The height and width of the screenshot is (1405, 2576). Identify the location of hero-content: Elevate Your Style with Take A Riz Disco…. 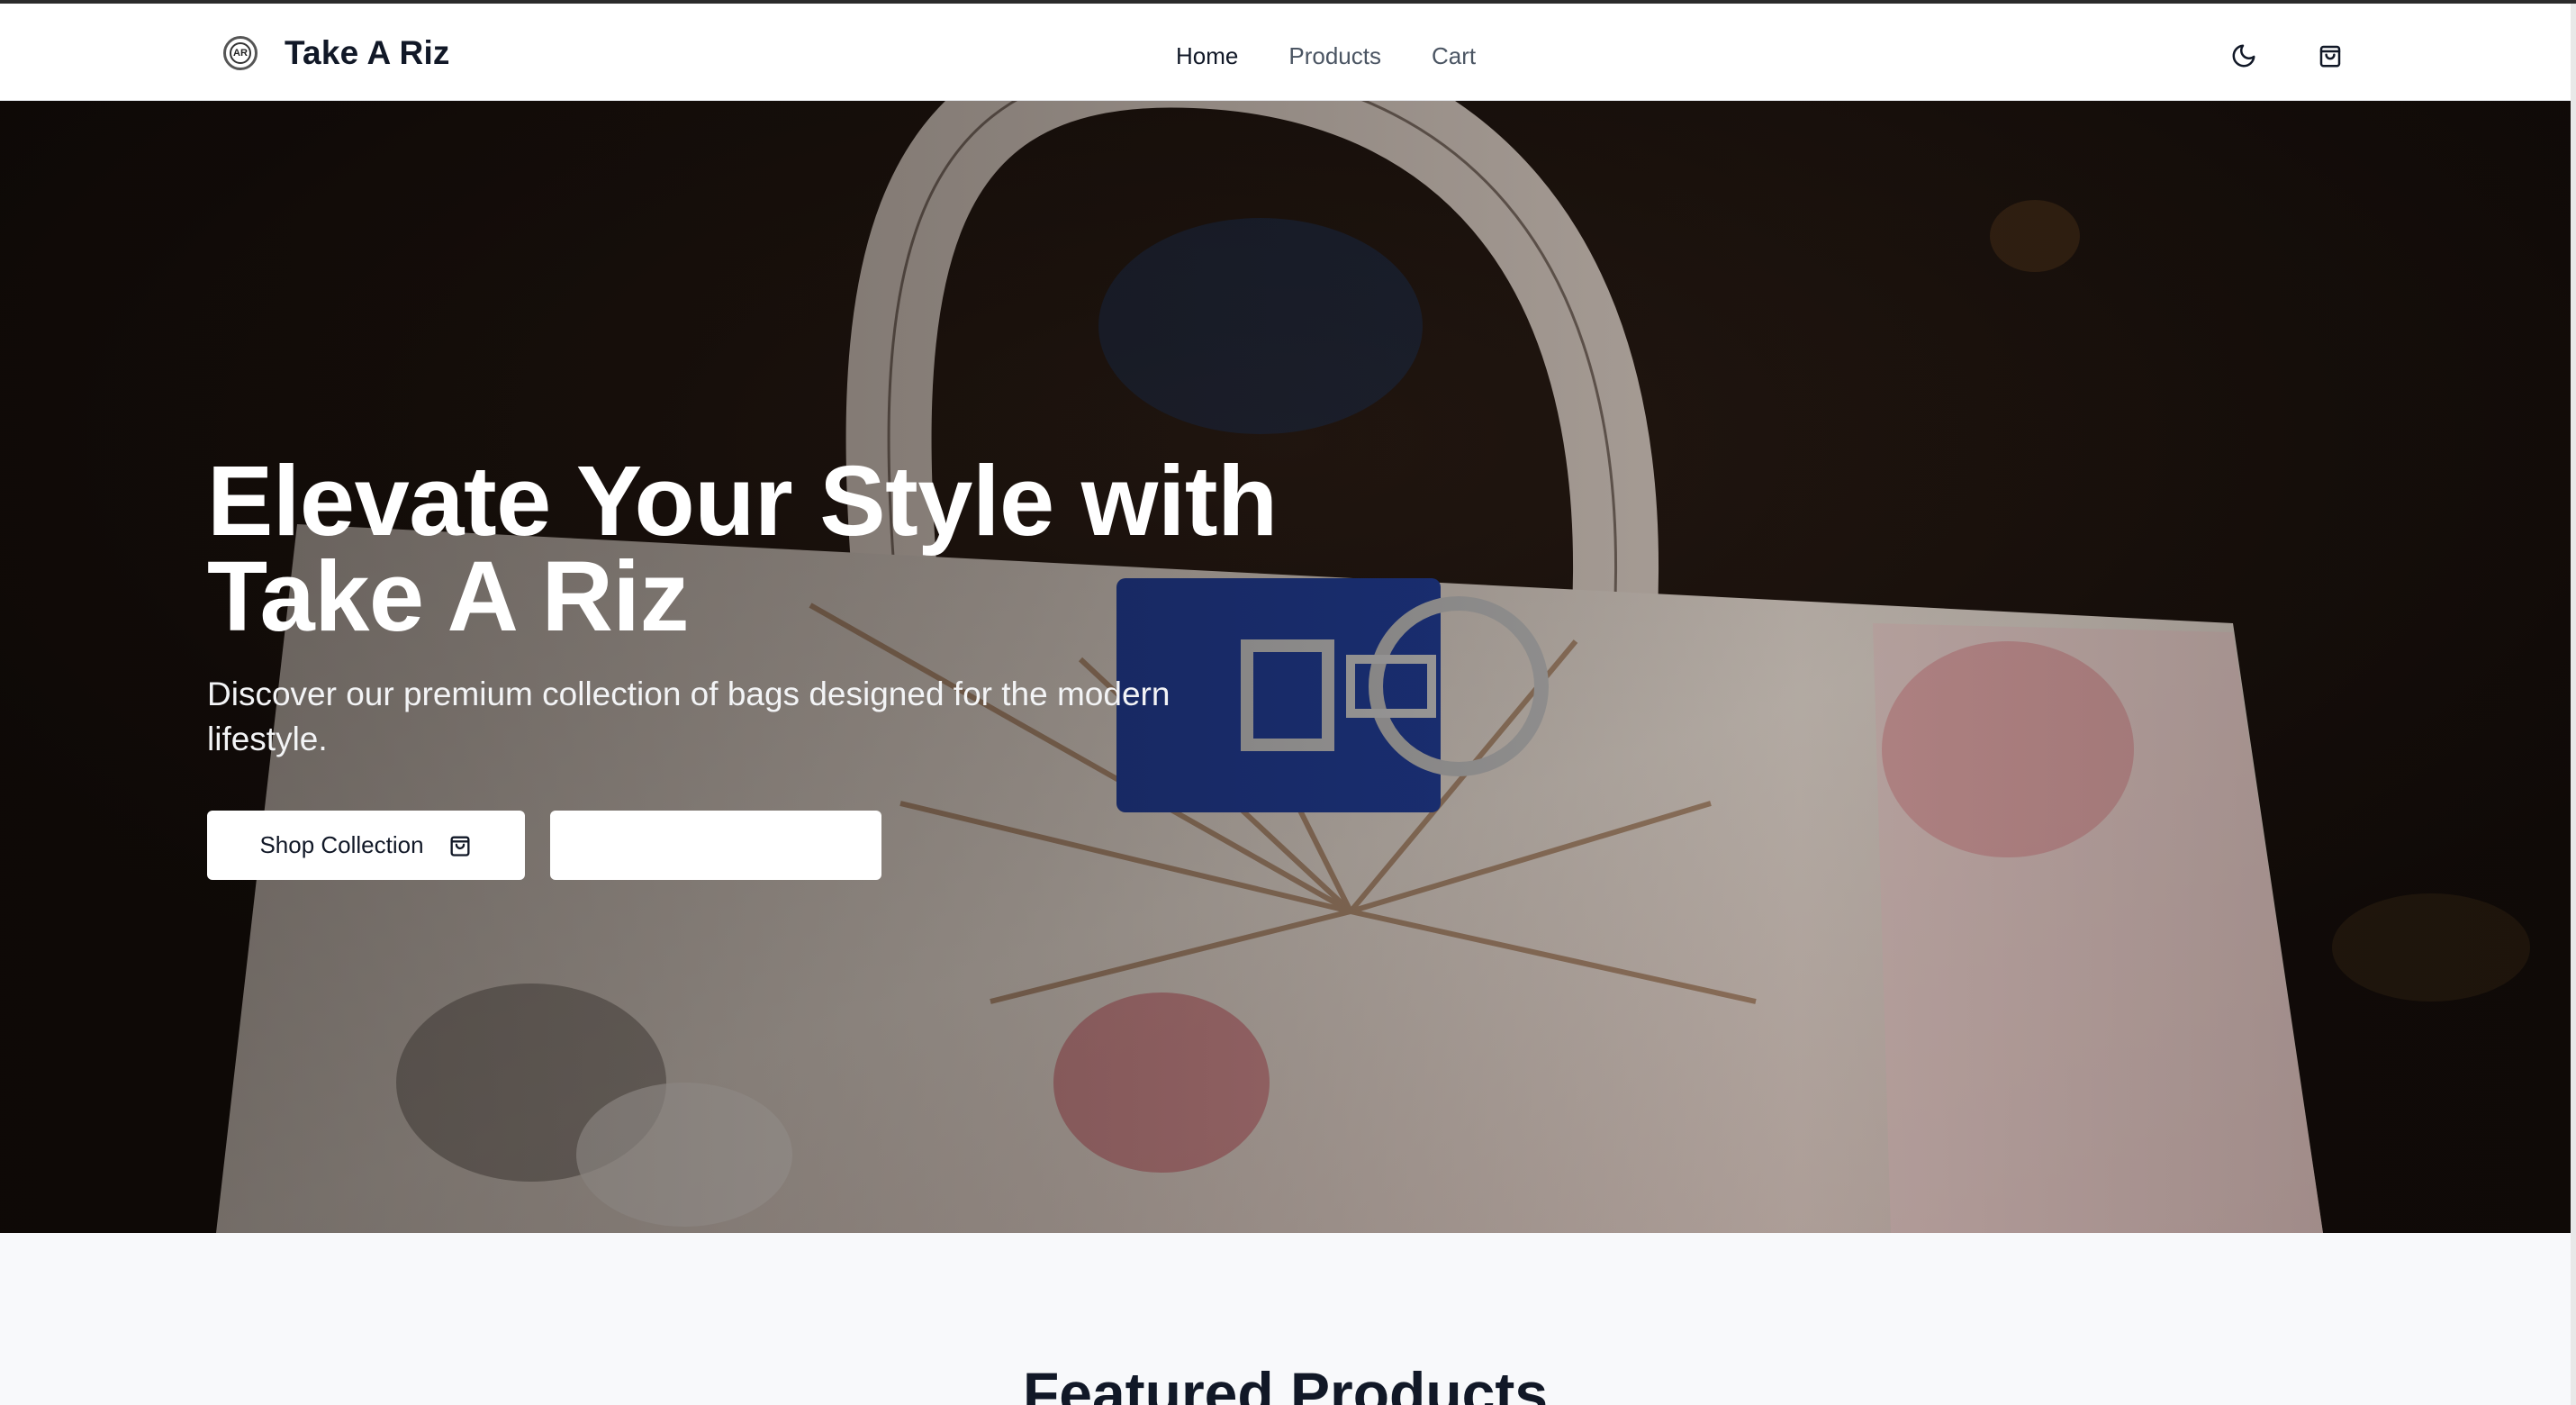
(792, 663).